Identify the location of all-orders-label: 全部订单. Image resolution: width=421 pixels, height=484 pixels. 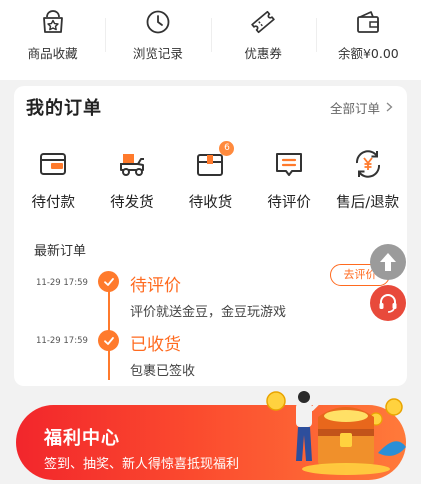
(354, 108).